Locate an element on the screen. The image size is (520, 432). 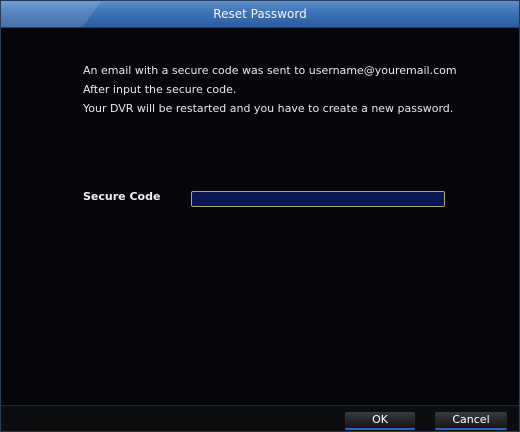
secure-code-label: Secure Code is located at coordinates (122, 196).